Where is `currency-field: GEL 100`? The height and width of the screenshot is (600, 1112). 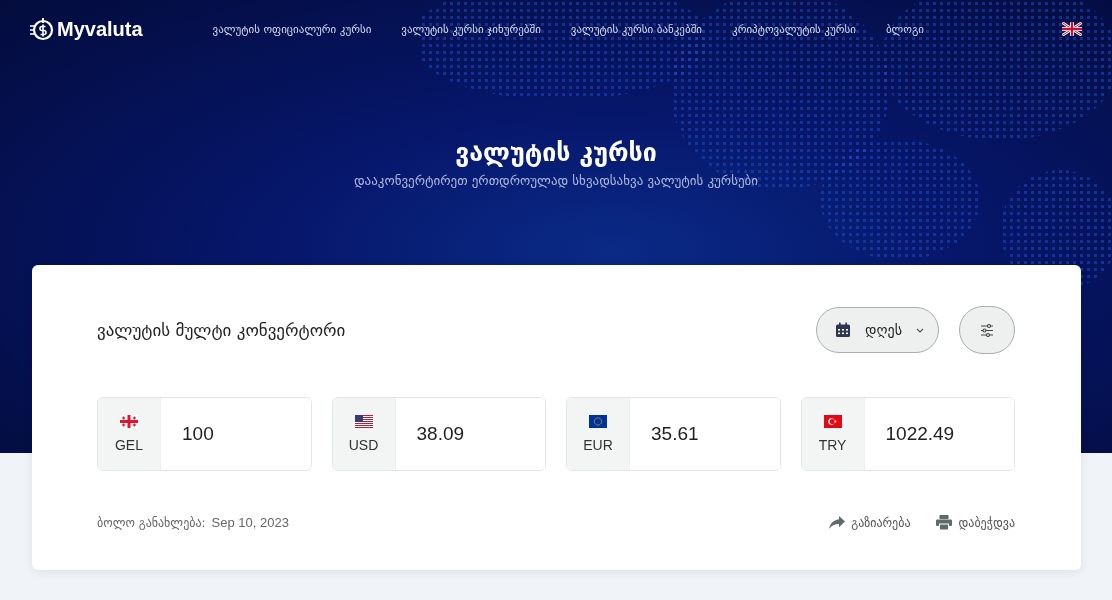
currency-field: GEL 100 is located at coordinates (204, 434).